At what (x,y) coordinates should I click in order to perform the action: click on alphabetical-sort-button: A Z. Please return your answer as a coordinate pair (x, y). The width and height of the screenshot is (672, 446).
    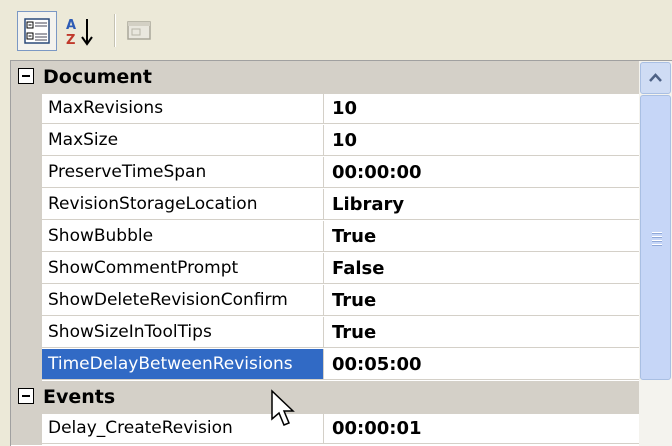
    Looking at the image, I should click on (81, 31).